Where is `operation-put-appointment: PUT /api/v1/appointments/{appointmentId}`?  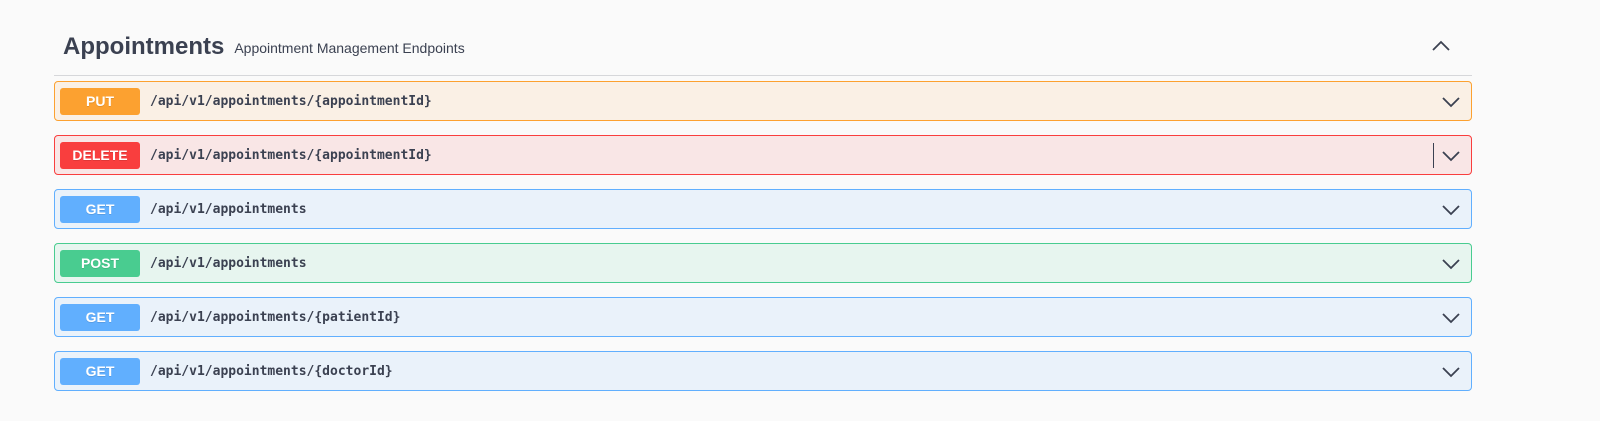
operation-put-appointment: PUT /api/v1/appointments/{appointmentId} is located at coordinates (763, 101).